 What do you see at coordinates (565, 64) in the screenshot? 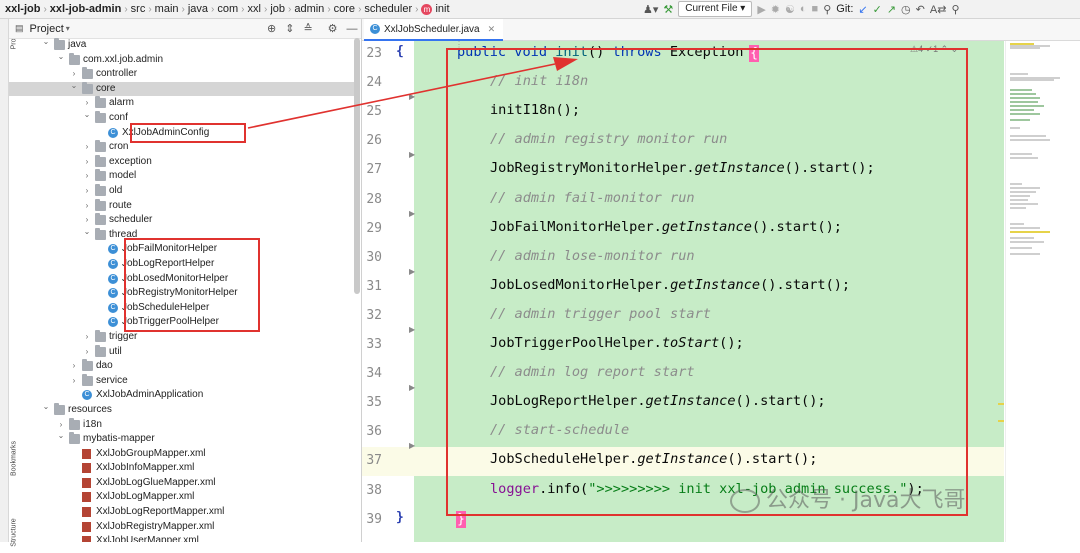
I see `arrow-head` at bounding box center [565, 64].